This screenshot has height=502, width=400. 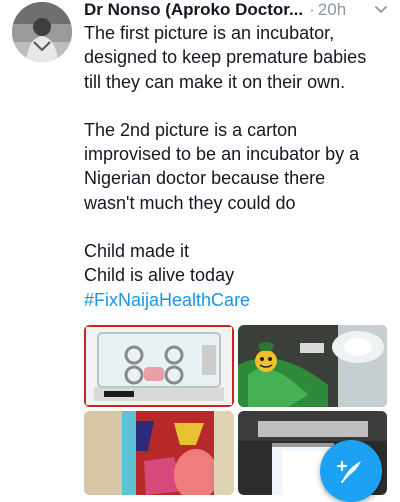 I want to click on text-line: designed to keep premature babies, so click(x=225, y=57).